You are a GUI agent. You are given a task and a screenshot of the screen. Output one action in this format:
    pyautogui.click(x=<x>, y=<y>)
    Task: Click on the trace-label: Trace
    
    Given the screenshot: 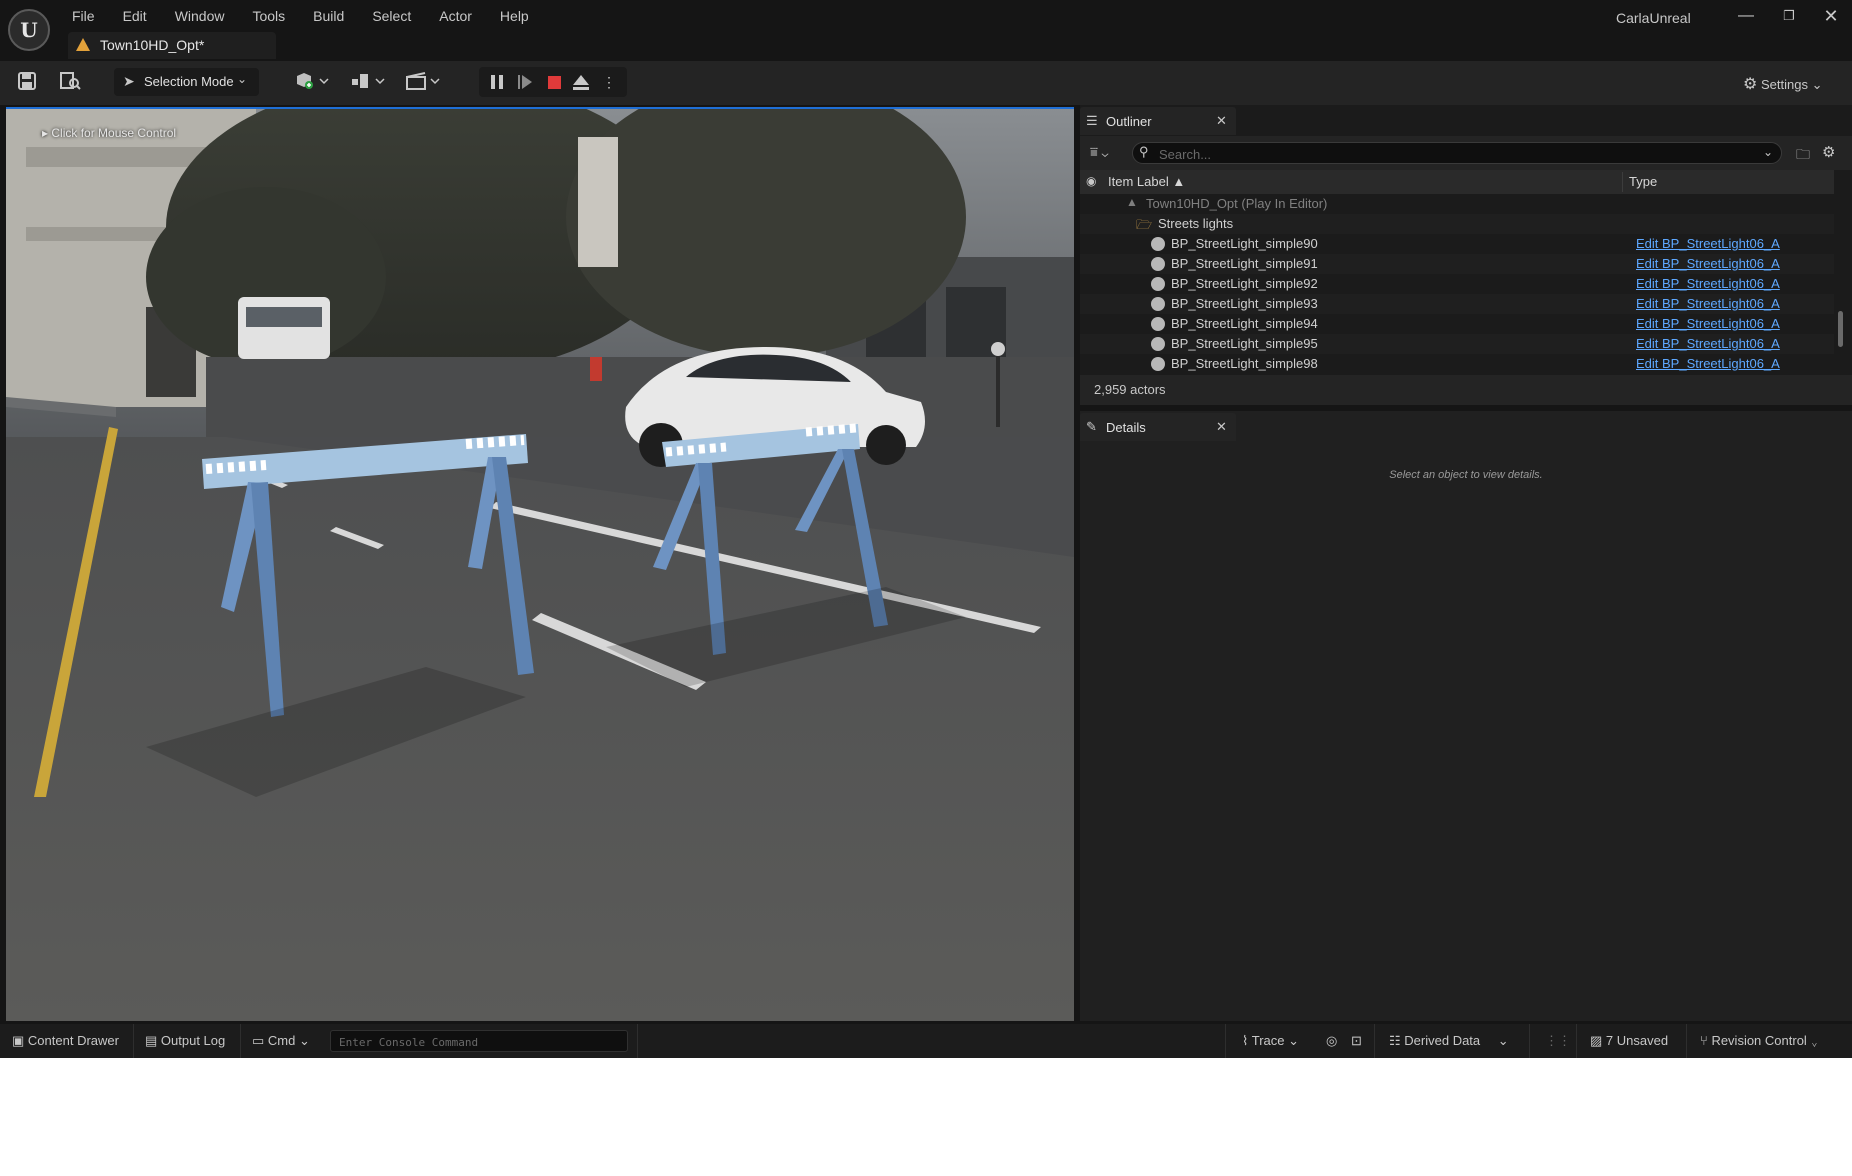 What is the action you would take?
    pyautogui.click(x=1268, y=1040)
    